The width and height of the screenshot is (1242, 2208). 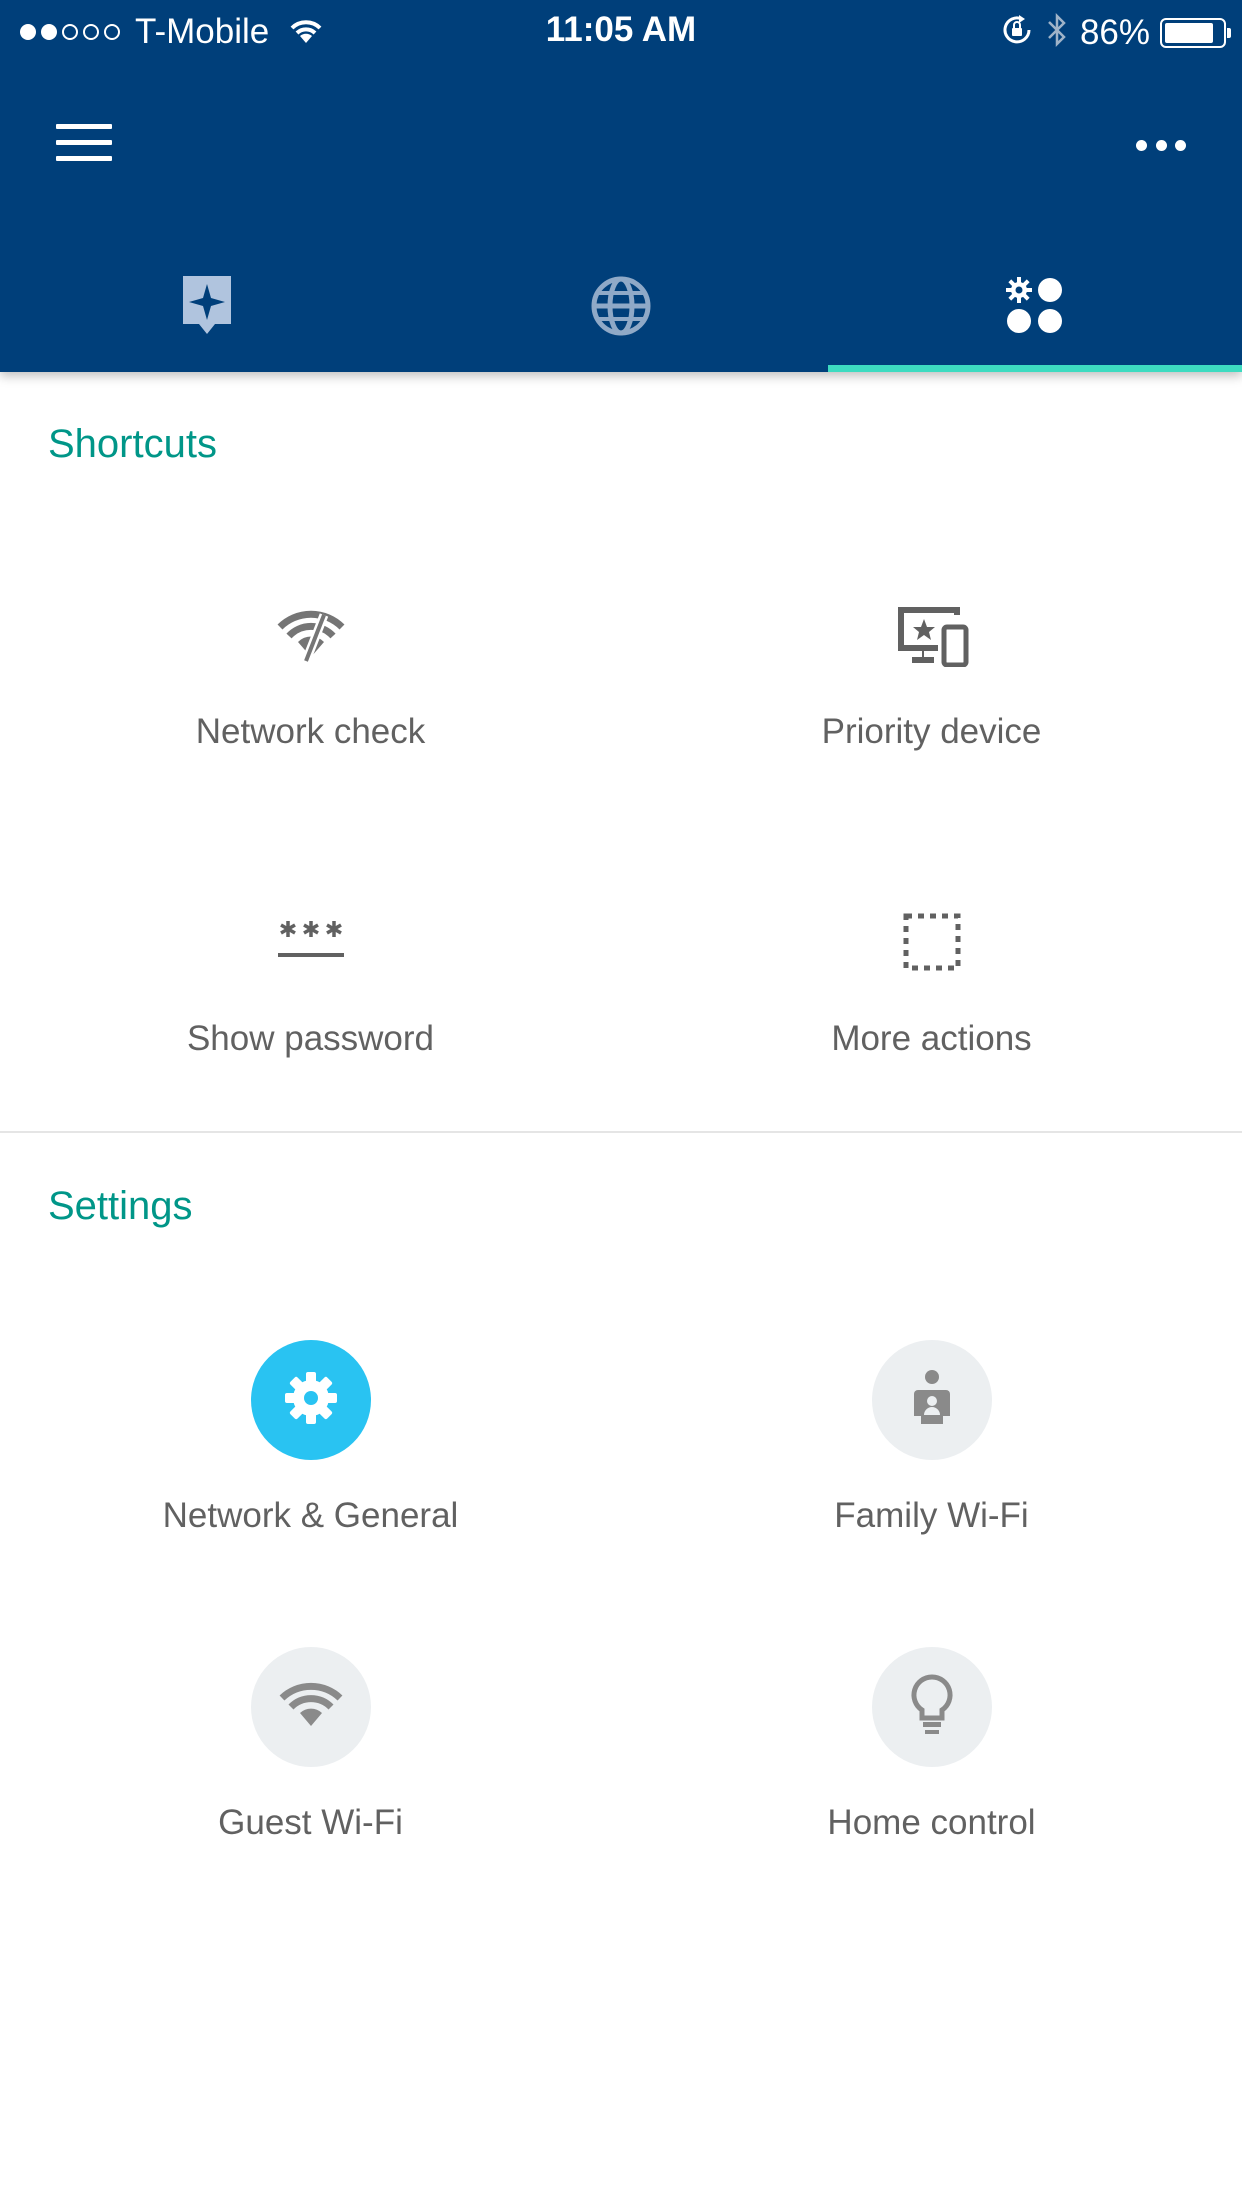 I want to click on shortcut-more-actions: More actions, so click(x=931, y=974).